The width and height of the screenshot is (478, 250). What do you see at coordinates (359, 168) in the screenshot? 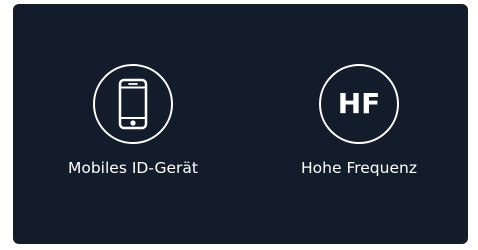
I see `feature-label: Hohe Frequenz` at bounding box center [359, 168].